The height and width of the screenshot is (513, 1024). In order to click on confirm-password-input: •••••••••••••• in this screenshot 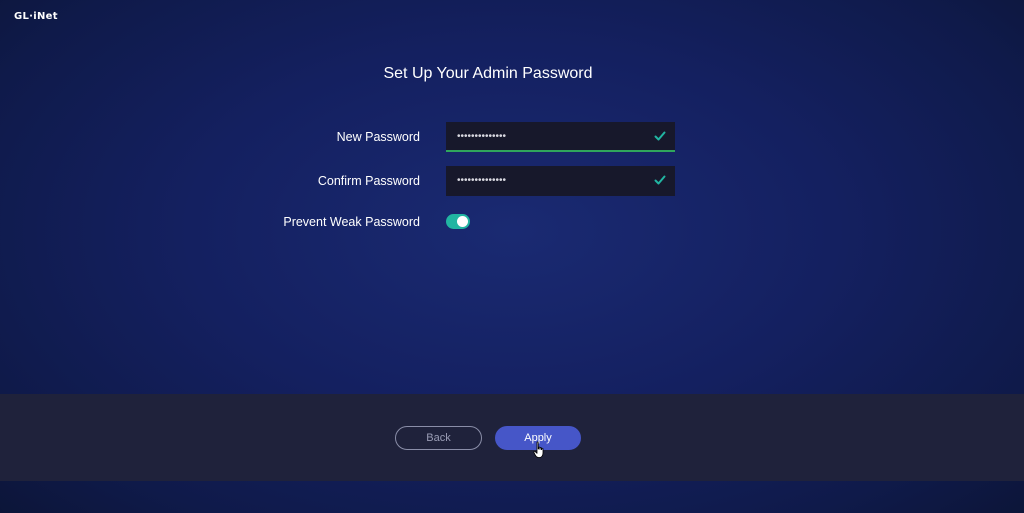, I will do `click(560, 181)`.